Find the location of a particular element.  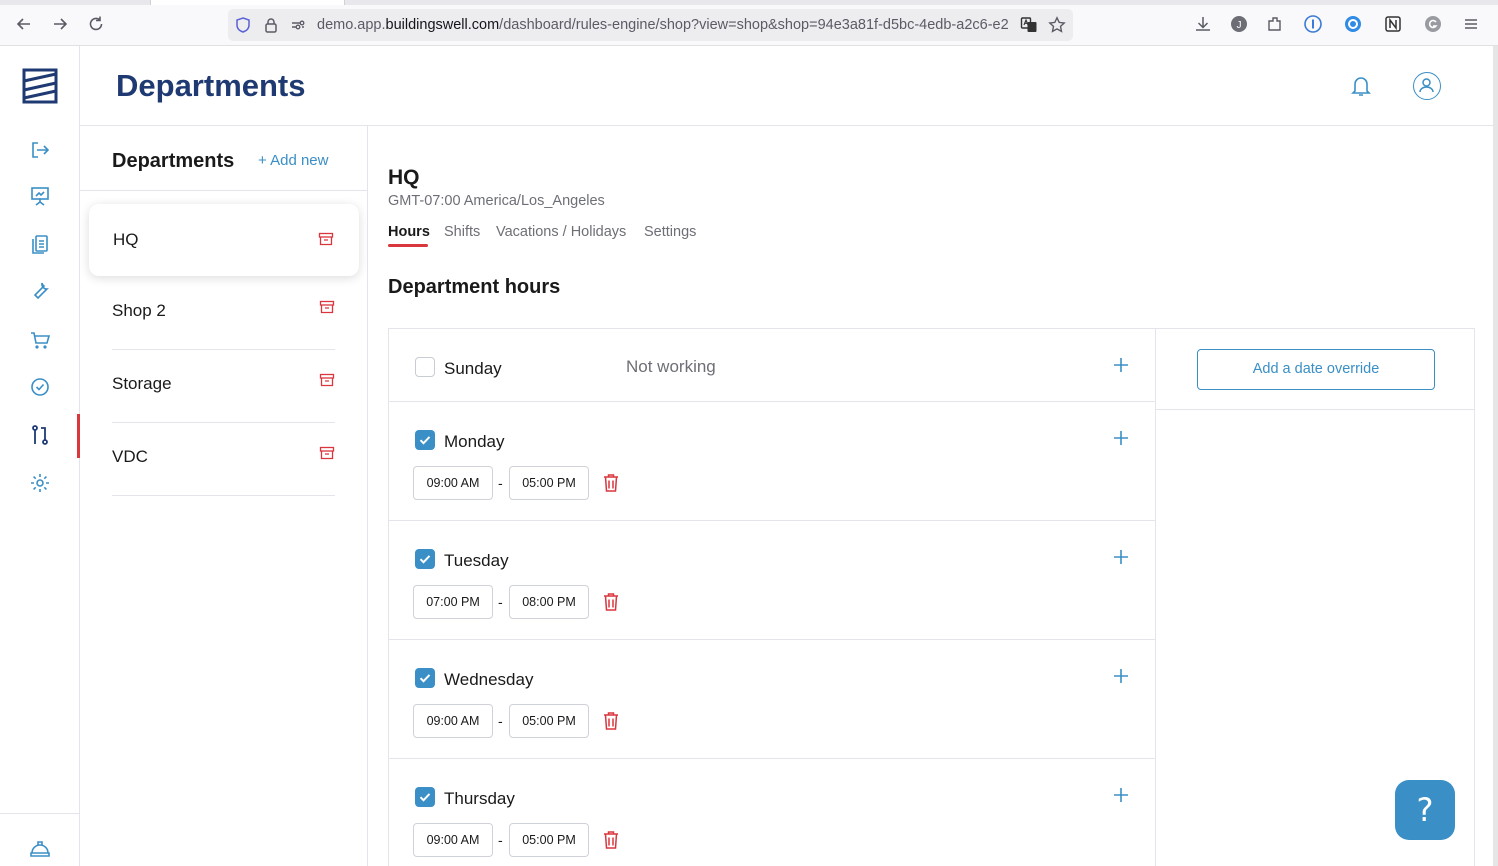

check-circle-icon is located at coordinates (40, 387).